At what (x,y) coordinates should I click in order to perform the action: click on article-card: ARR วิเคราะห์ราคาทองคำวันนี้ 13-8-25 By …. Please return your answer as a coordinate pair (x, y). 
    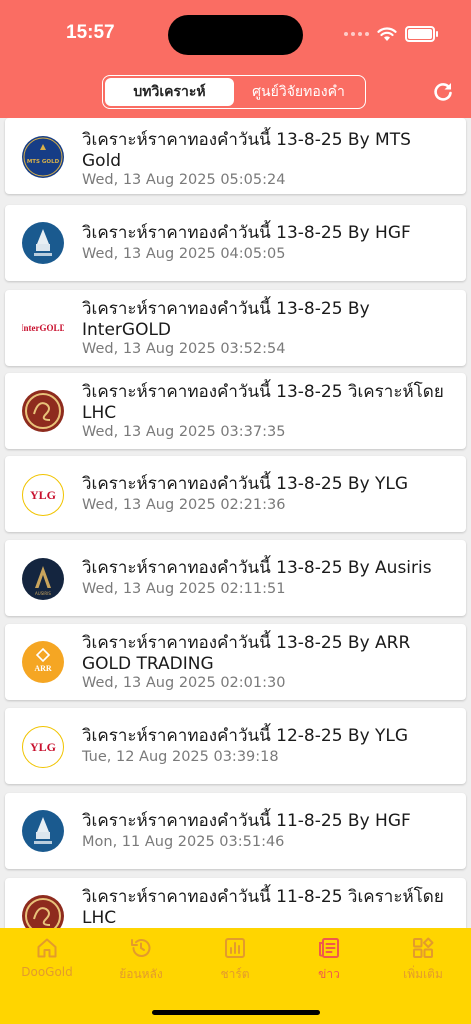
    Looking at the image, I should click on (235, 662).